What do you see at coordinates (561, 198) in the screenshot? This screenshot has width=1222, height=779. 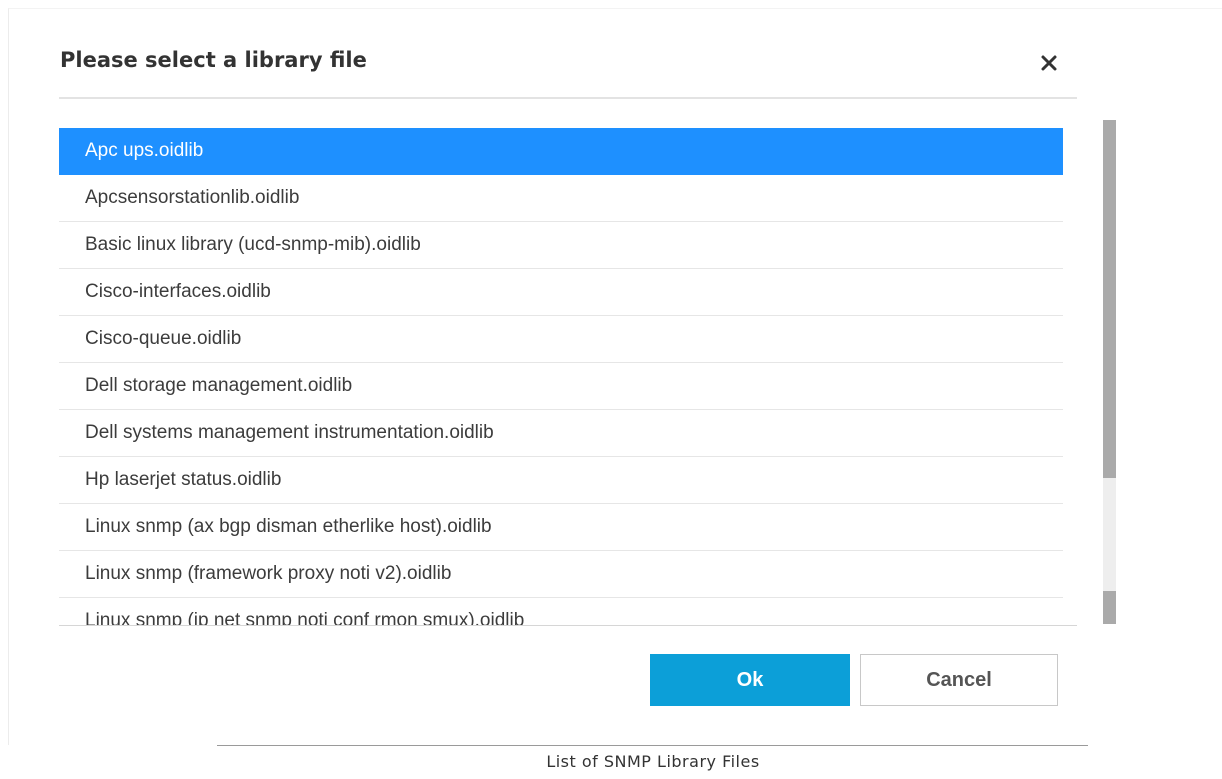 I see `list-item: Apcsensorstationlib.oidlib` at bounding box center [561, 198].